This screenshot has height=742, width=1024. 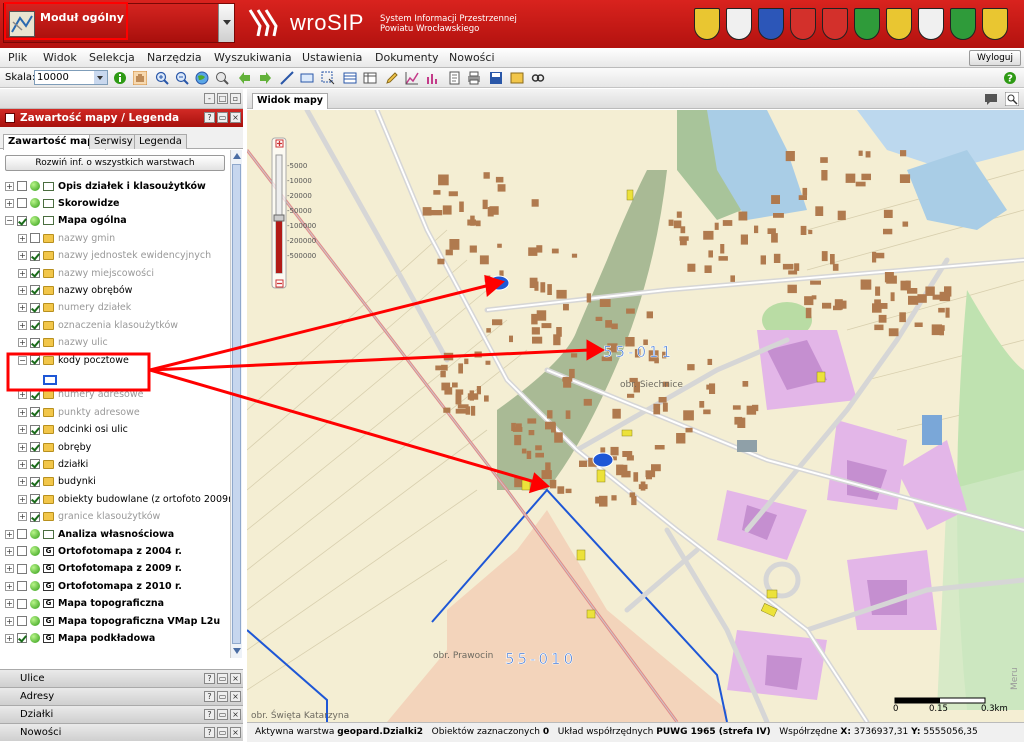 I want to click on panel-close-button: ×, so click(x=235, y=117).